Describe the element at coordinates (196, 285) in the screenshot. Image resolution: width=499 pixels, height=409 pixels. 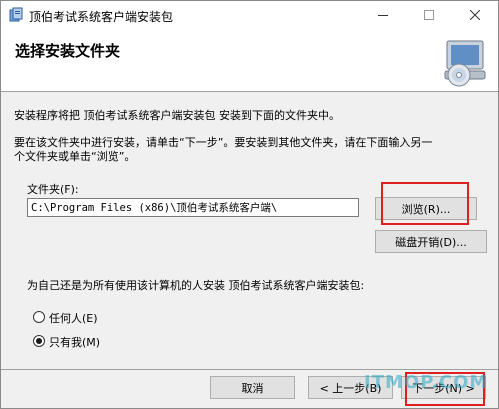
I see `install-for-question: 为自己还是为所有使用该计算机的人安装 顶伯考试系统客户端安装包:` at that location.